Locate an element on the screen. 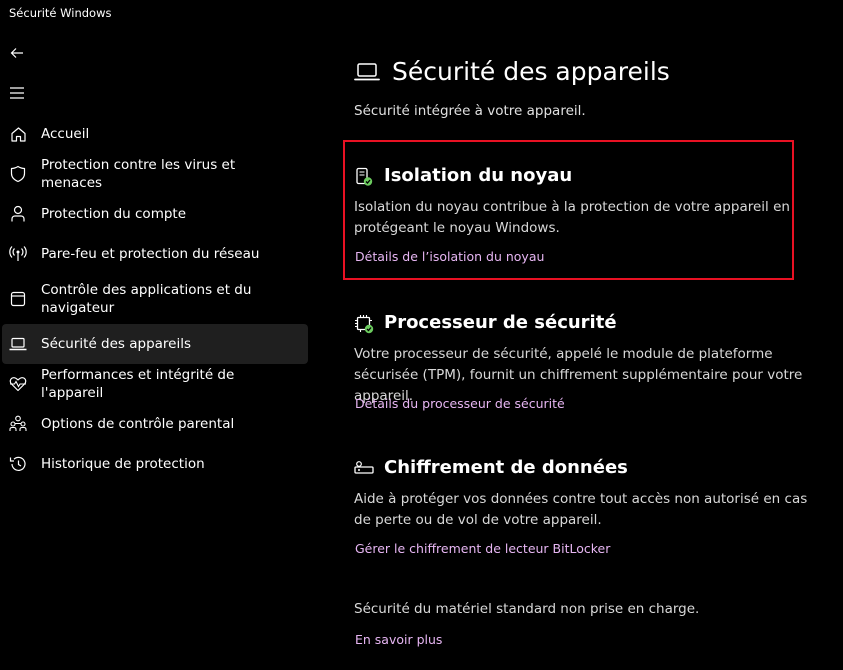 Image resolution: width=843 pixels, height=670 pixels. sidebar-item-label: Pare-feu et protection du réseau is located at coordinates (150, 254).